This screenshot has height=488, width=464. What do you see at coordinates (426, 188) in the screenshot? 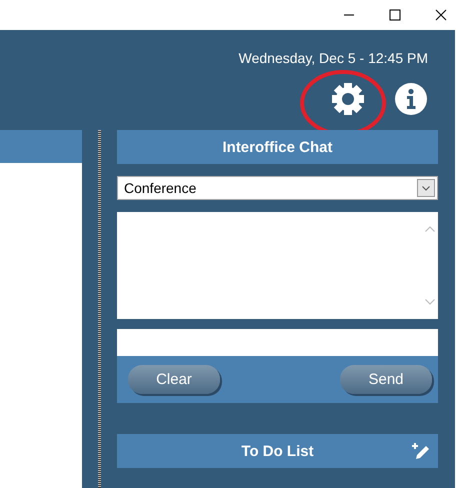
I see `chevron-down-icon` at bounding box center [426, 188].